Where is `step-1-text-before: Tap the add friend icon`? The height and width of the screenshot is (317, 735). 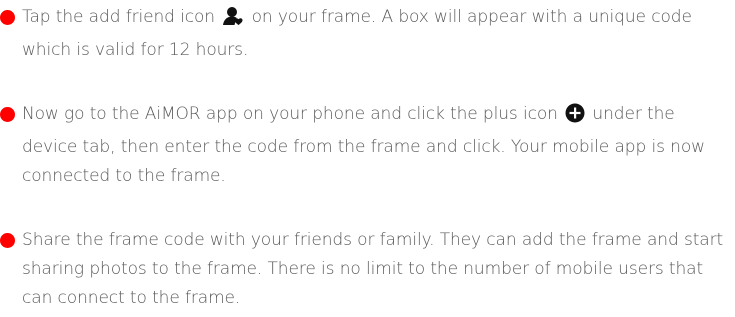
step-1-text-before: Tap the add friend icon is located at coordinates (121, 17).